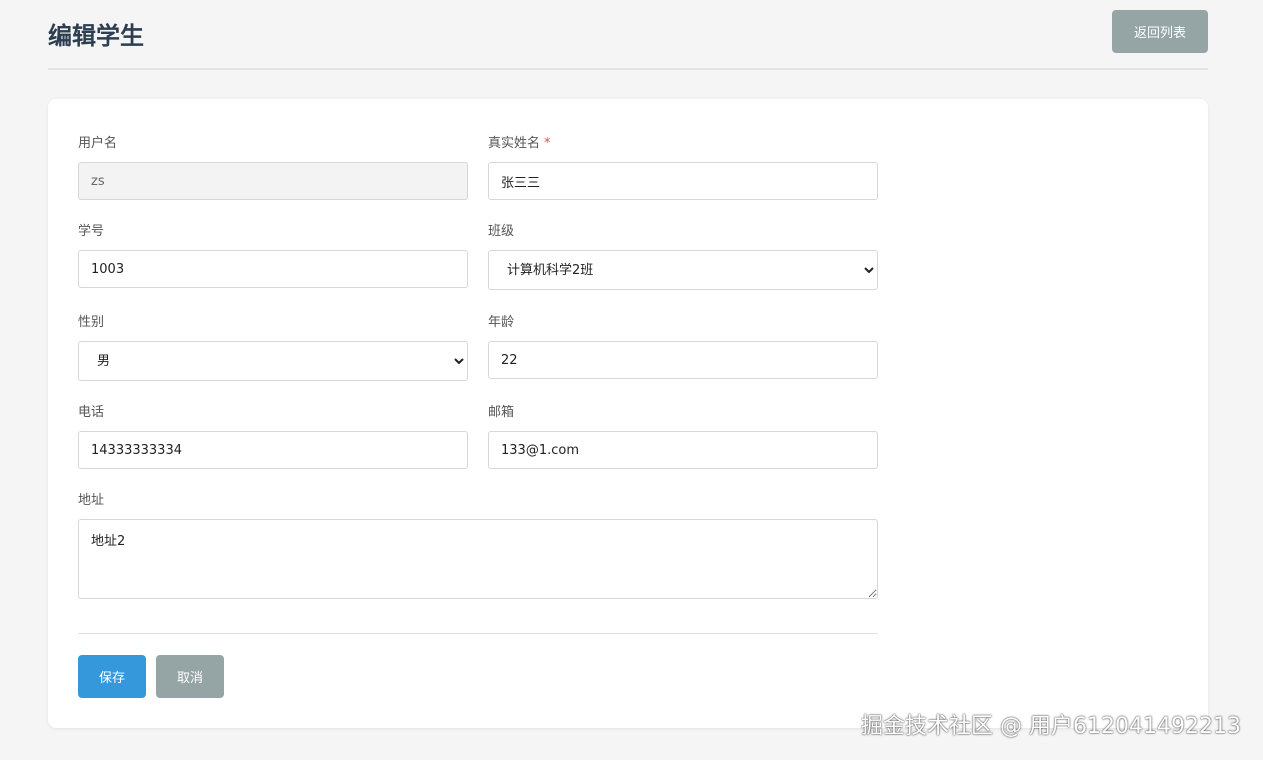  I want to click on class-field-group: 班级 计算机科学2班, so click(683, 255).